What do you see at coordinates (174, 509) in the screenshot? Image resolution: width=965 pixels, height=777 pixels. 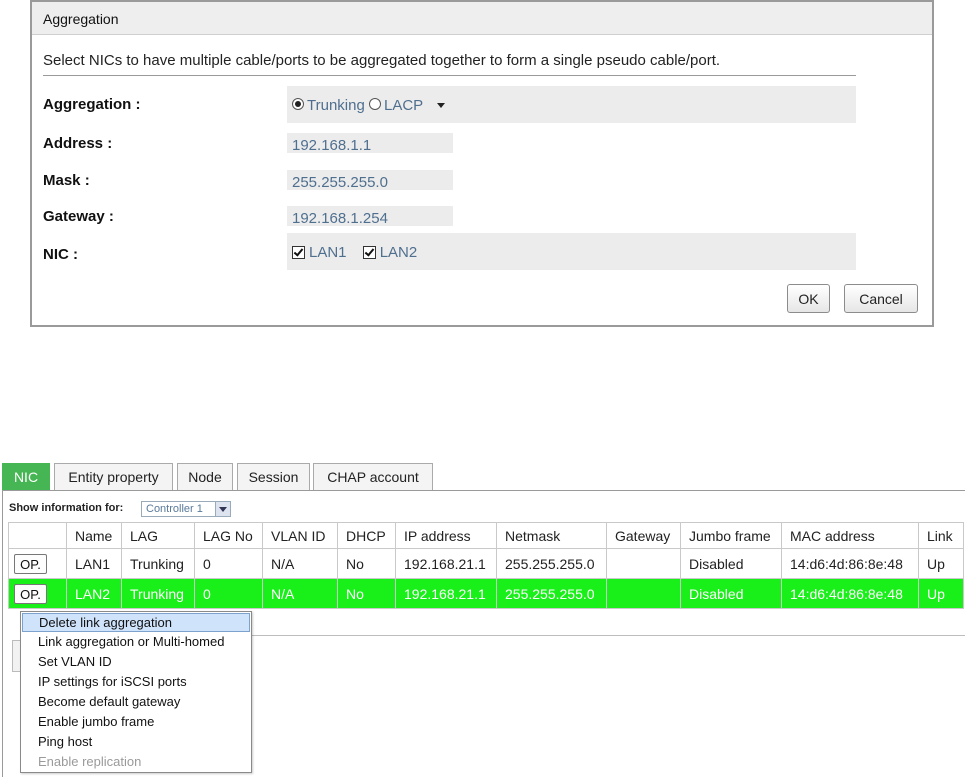 I see `controller-select-value: Controller 1` at bounding box center [174, 509].